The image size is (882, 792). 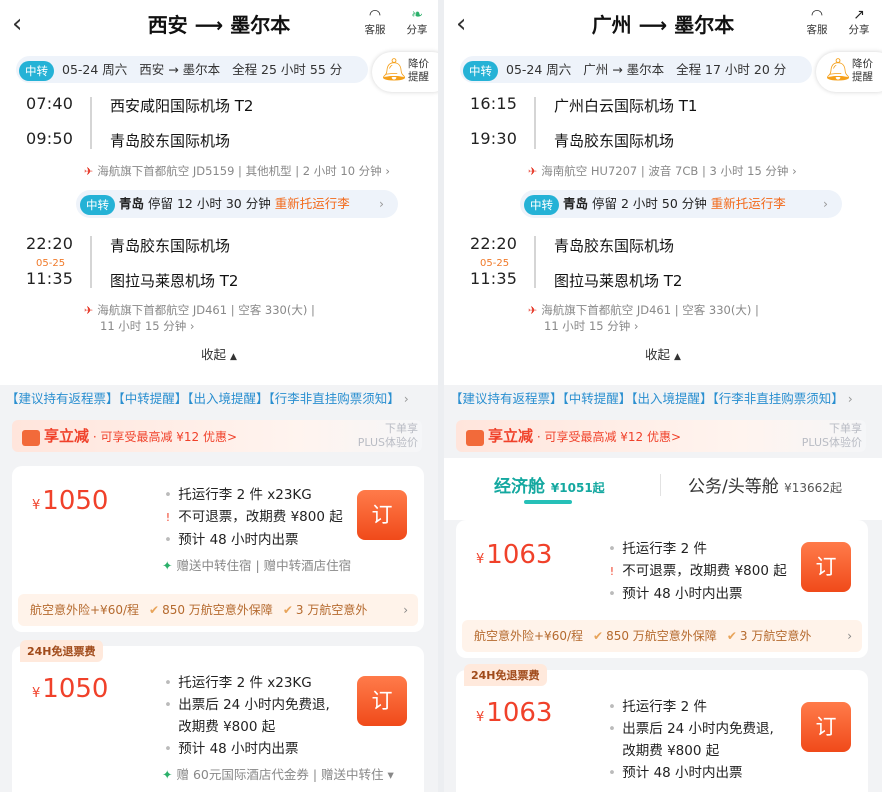 I want to click on seg1-flight-info: ✈ 海南航空 HU7207 | 波音 7CB | 3 小时 15 分钟 ›, so click(x=662, y=171).